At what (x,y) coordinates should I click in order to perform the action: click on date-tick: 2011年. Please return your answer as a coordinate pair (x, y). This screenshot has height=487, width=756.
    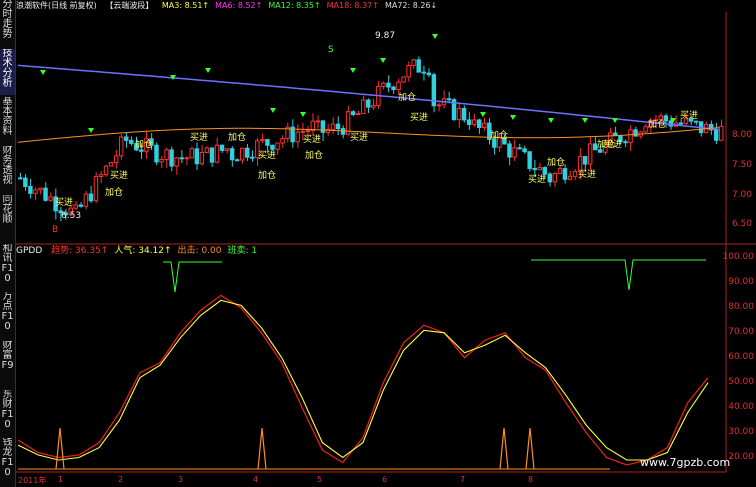
    Looking at the image, I should click on (32, 480).